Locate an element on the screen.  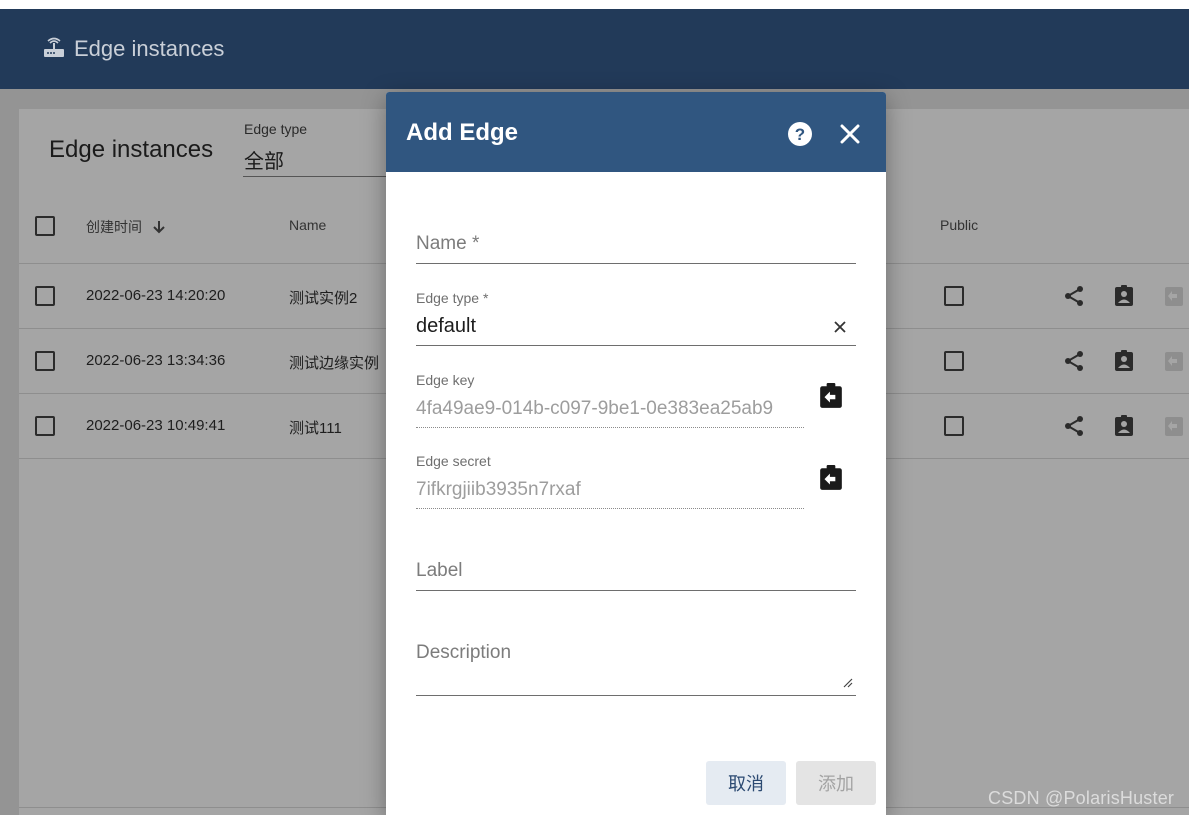
column-created-label: 创建时间 is located at coordinates (114, 227).